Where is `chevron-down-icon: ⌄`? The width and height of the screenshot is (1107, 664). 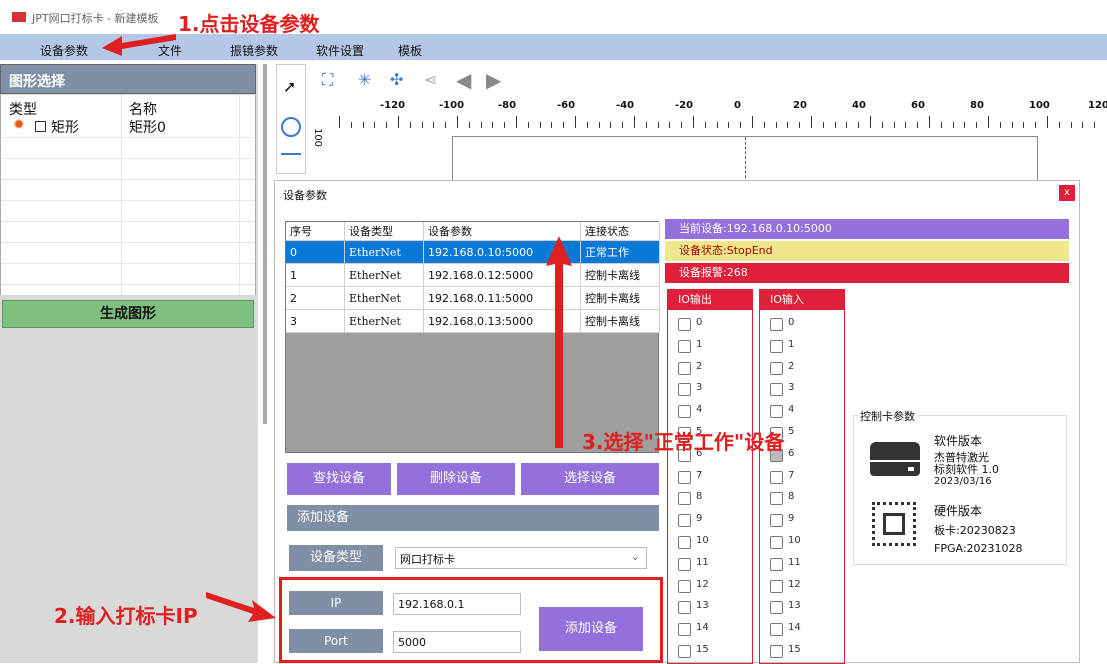
chevron-down-icon: ⌄ is located at coordinates (635, 556).